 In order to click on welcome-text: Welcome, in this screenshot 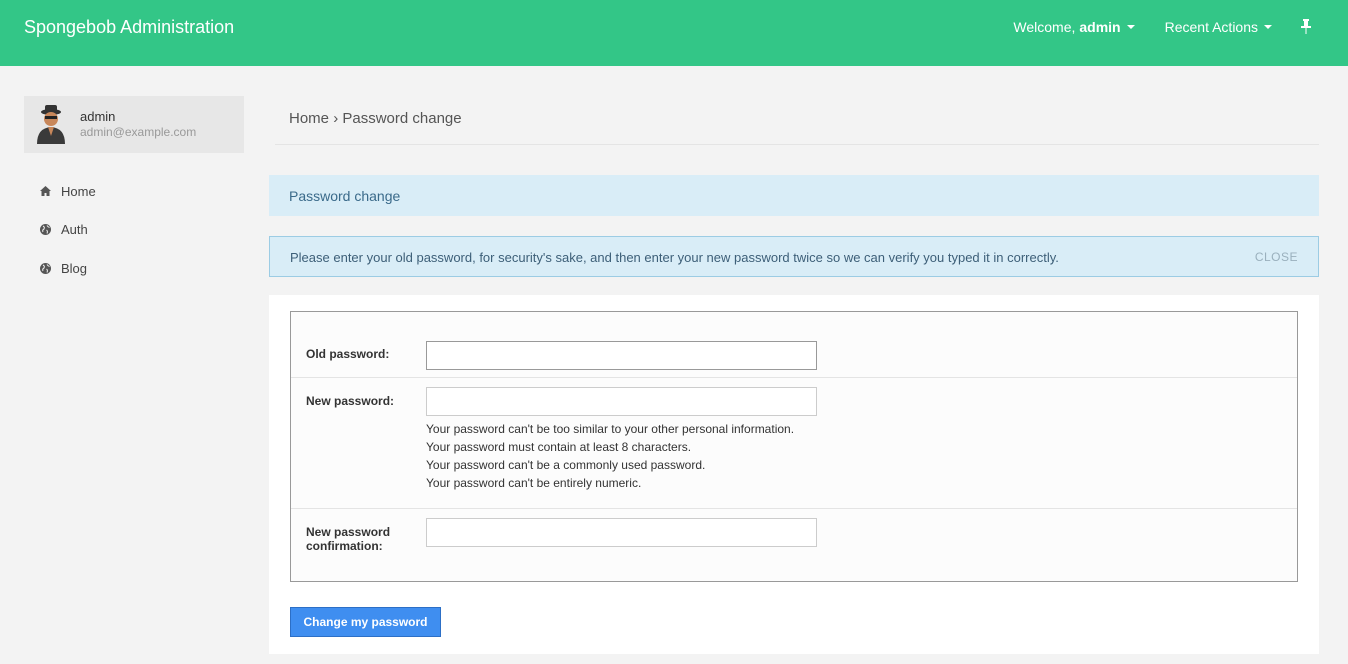, I will do `click(1044, 27)`.